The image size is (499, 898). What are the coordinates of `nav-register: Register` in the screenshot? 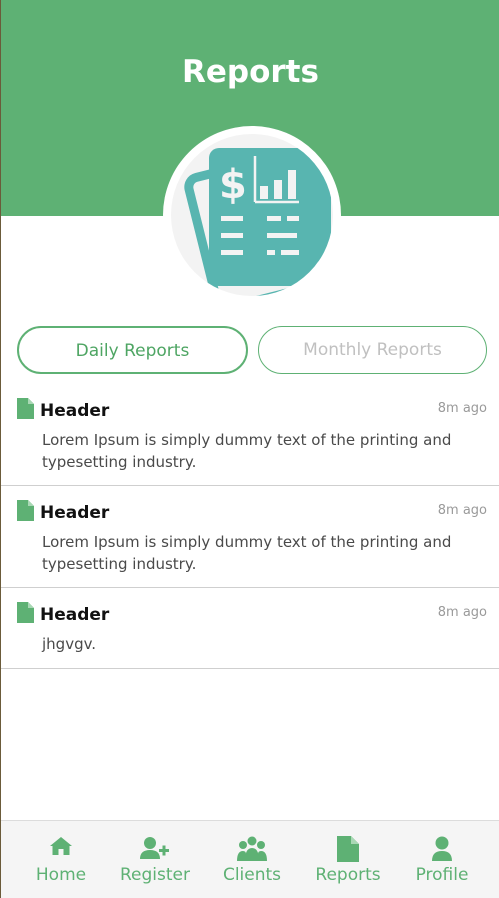 It's located at (155, 859).